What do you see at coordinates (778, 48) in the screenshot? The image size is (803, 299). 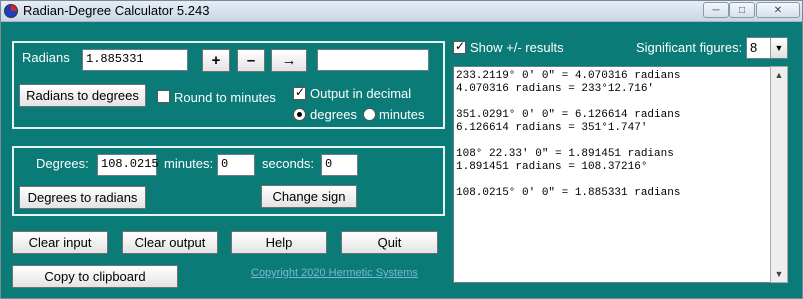 I see `chevron-down-icon: ▼` at bounding box center [778, 48].